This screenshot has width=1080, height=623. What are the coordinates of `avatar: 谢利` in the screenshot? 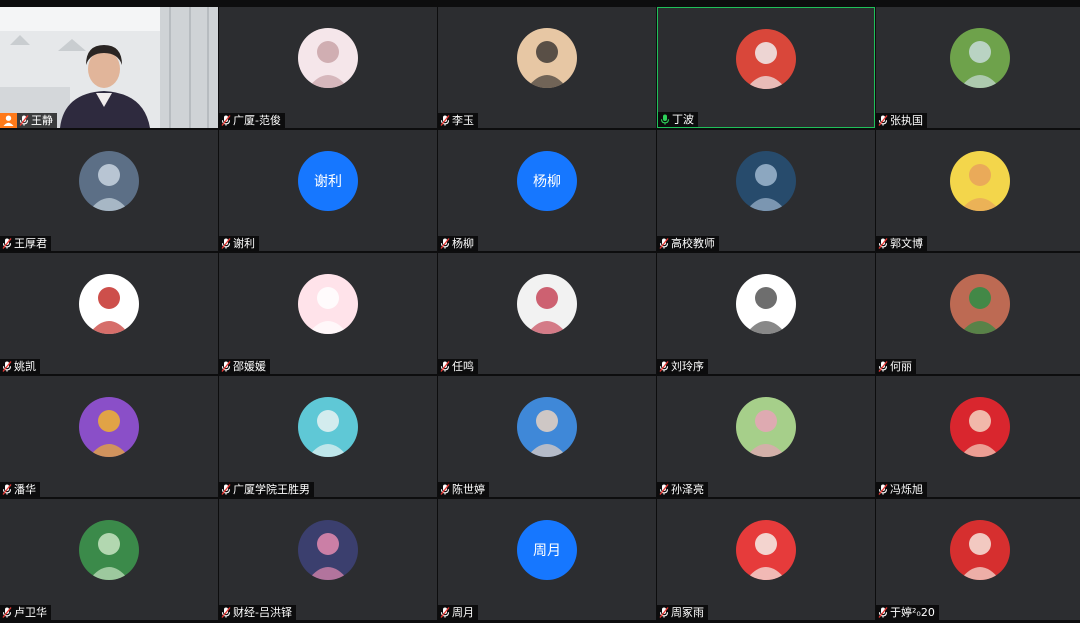 It's located at (328, 181).